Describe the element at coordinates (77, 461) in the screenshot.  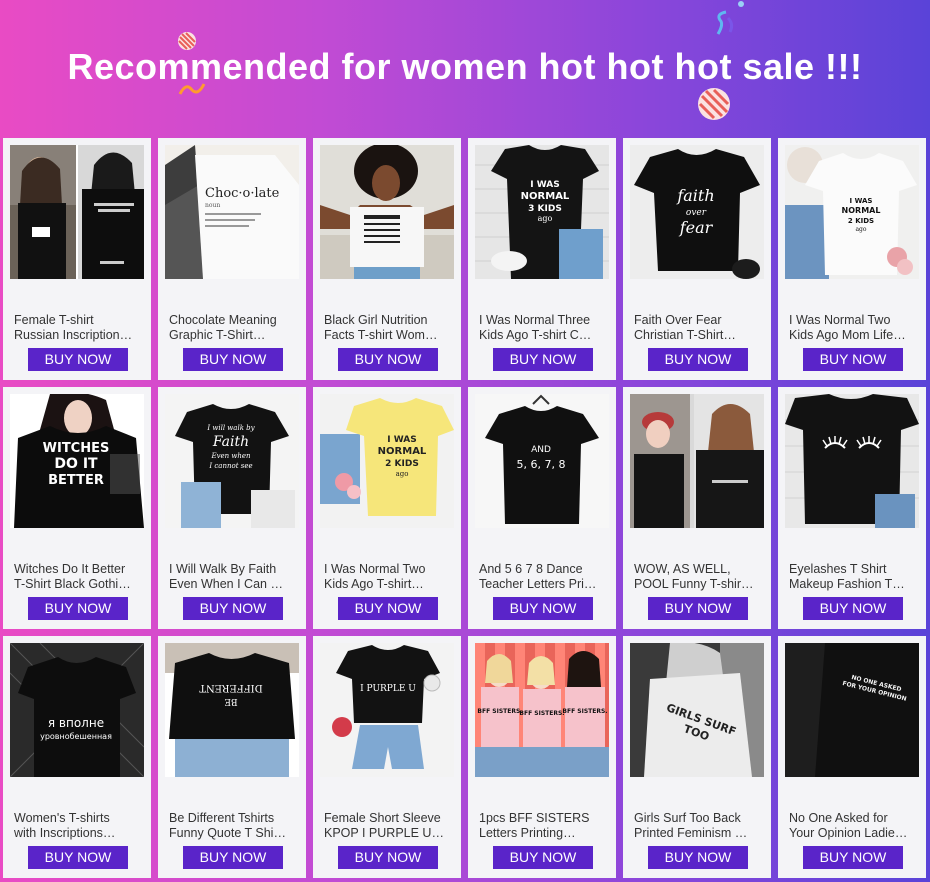
I see `product-image: WITCHES DO IT BETTER` at that location.